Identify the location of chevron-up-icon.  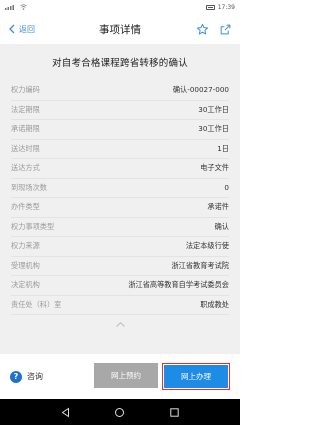
(120, 324).